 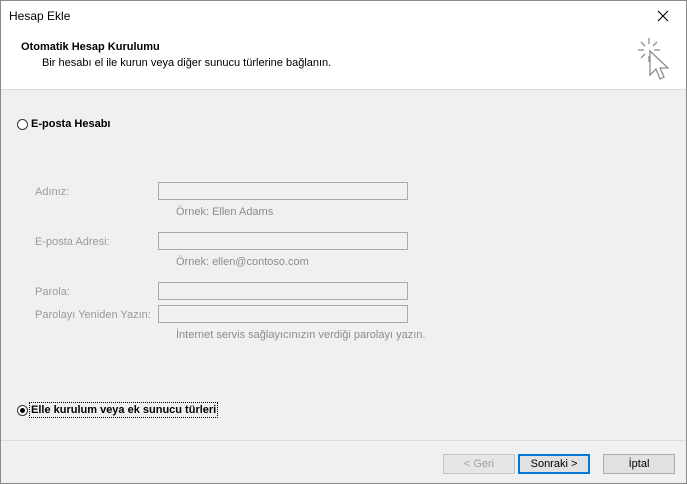 What do you see at coordinates (283, 314) in the screenshot?
I see `password-confirm-input` at bounding box center [283, 314].